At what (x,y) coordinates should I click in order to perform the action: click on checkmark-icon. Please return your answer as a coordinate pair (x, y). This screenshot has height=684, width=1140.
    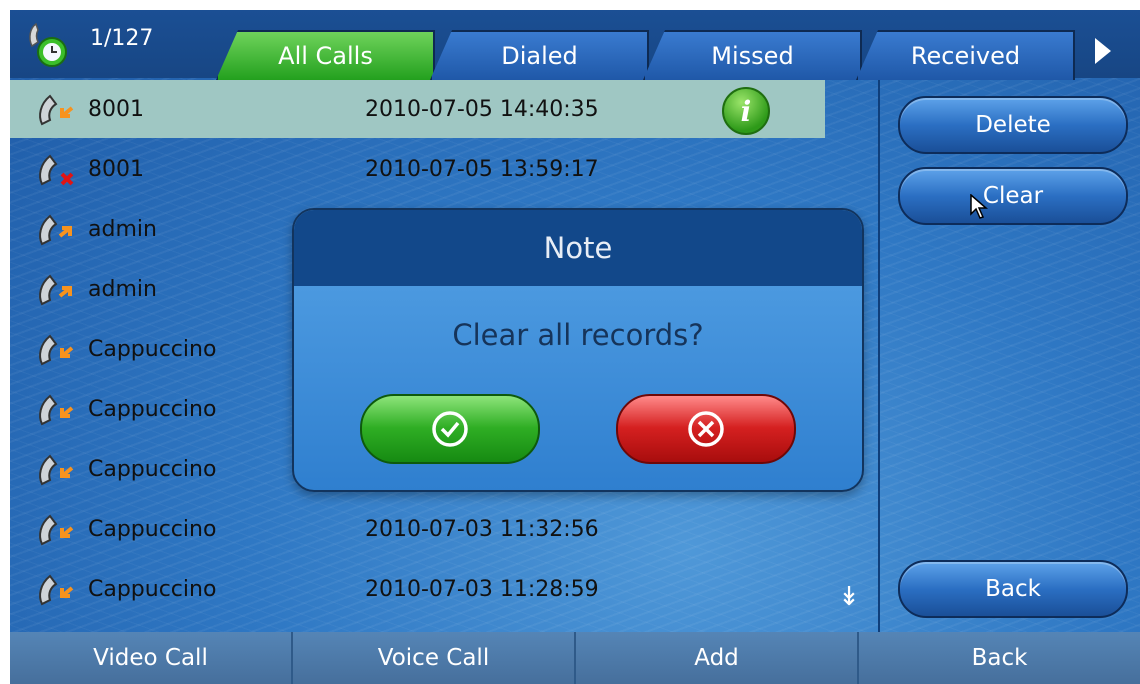
    Looking at the image, I should click on (450, 429).